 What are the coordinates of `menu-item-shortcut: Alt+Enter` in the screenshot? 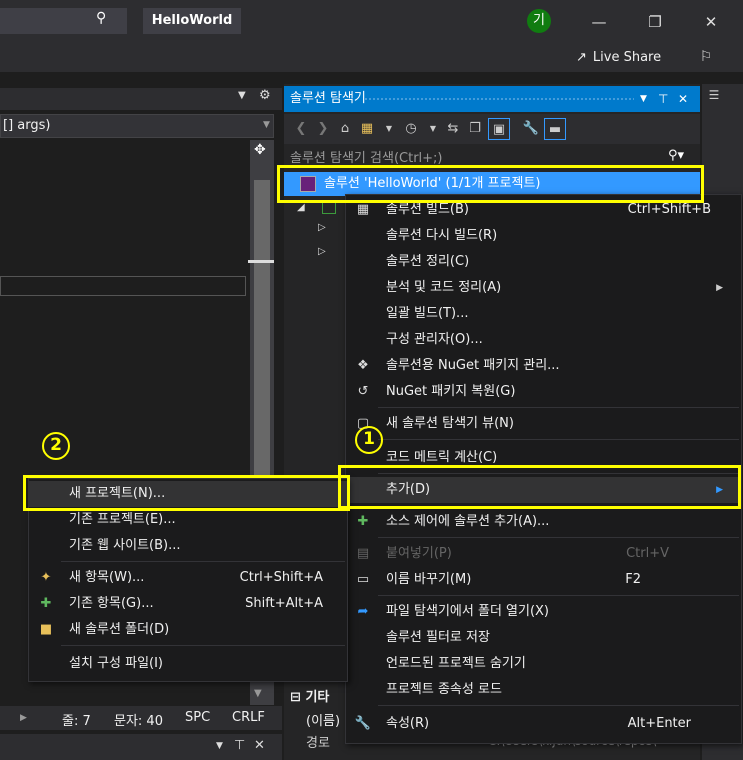 It's located at (659, 723).